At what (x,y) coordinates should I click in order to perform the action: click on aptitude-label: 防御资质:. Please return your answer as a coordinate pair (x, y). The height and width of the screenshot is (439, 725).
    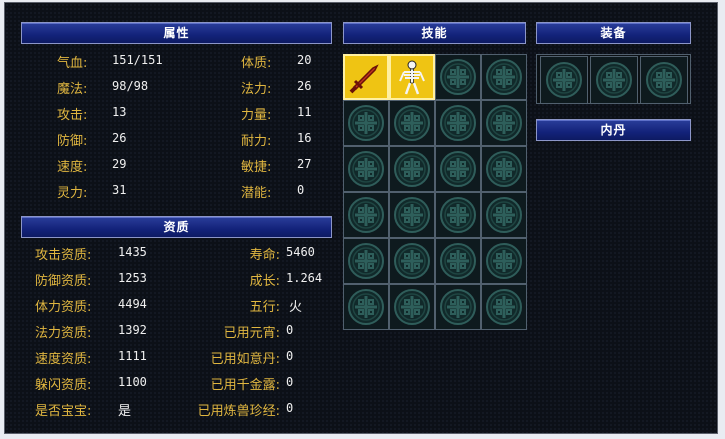
    Looking at the image, I should click on (63, 281).